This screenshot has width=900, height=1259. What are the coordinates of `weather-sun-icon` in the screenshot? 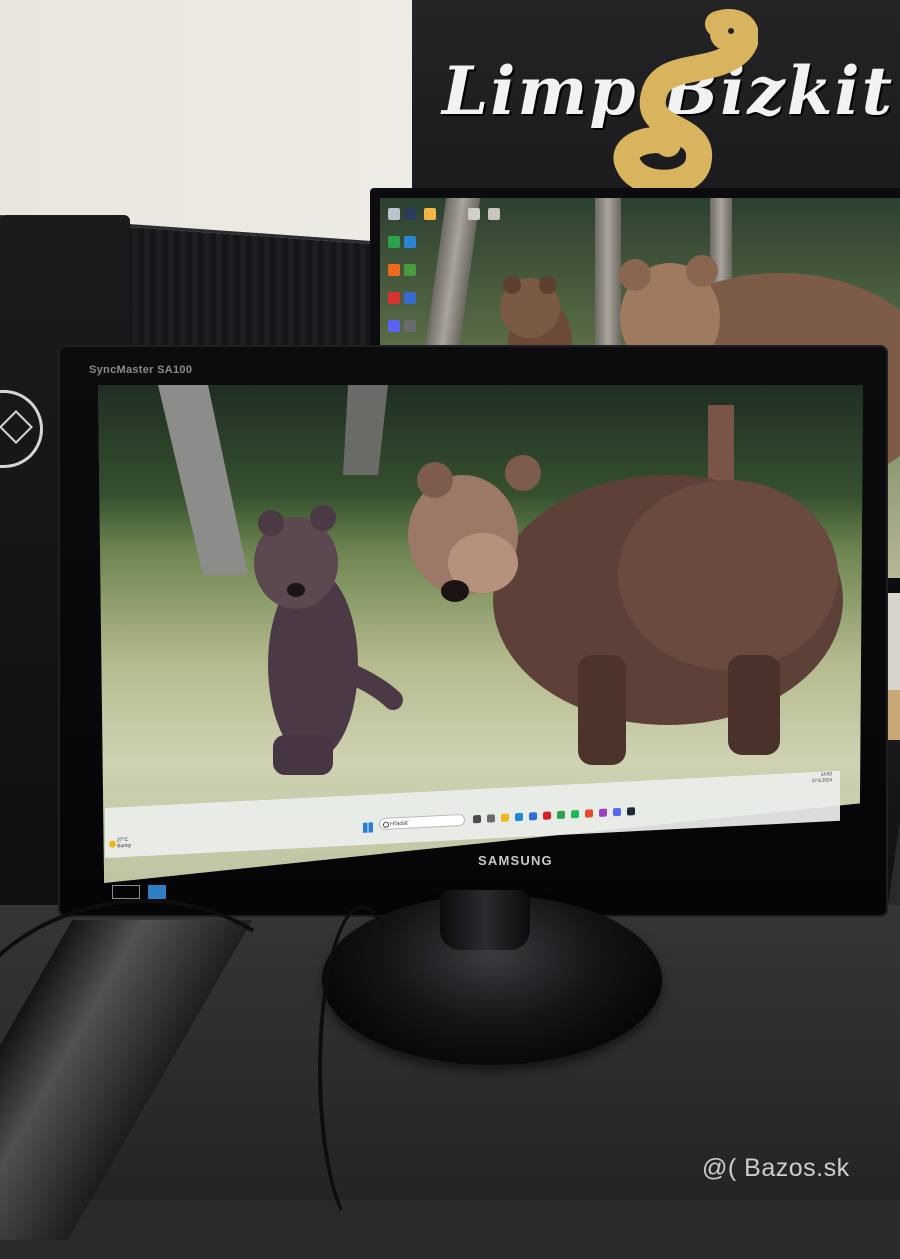 It's located at (112, 844).